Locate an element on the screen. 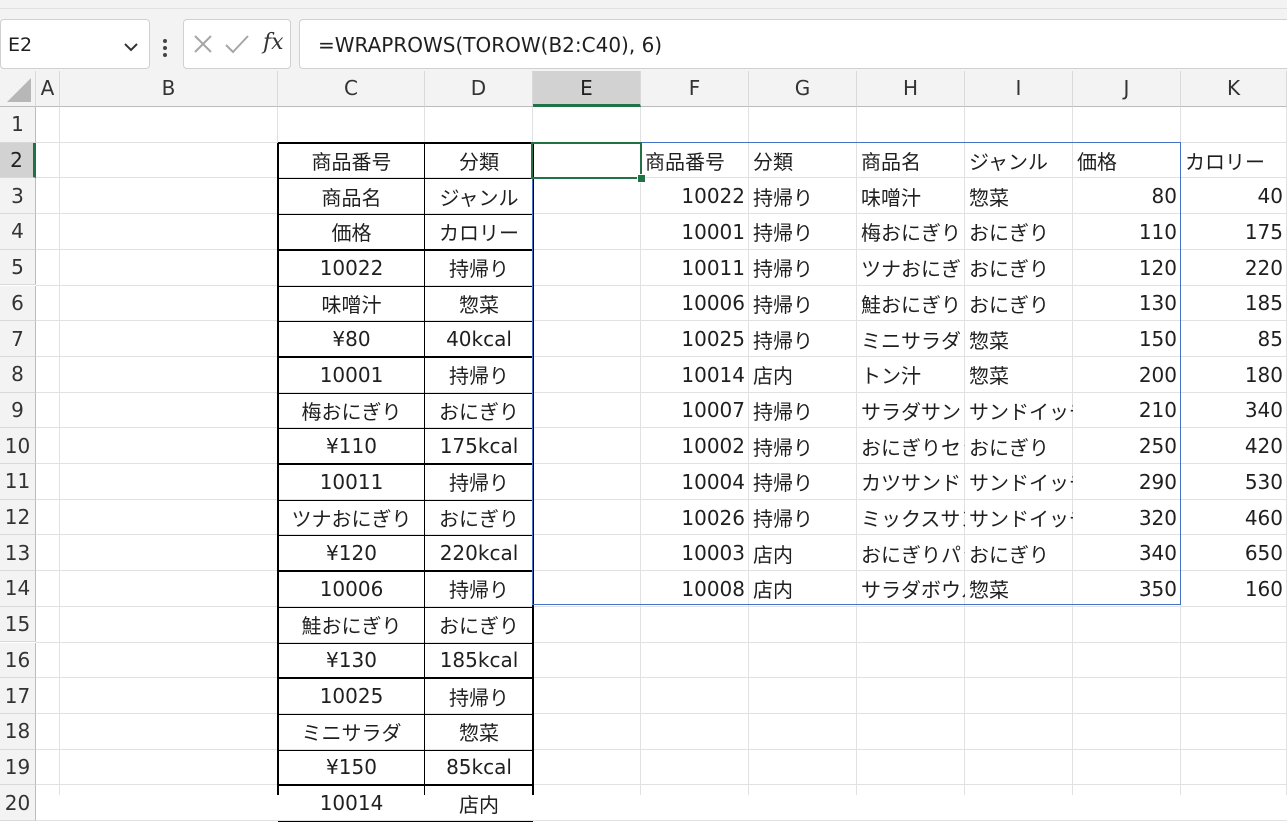  result-header-cell: 価格 is located at coordinates (1127, 161).